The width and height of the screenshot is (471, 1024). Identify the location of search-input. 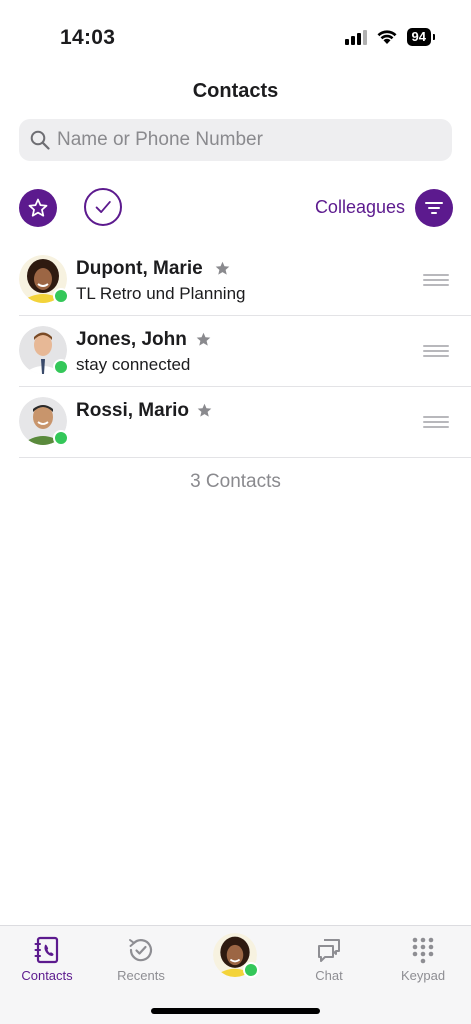
(247, 140).